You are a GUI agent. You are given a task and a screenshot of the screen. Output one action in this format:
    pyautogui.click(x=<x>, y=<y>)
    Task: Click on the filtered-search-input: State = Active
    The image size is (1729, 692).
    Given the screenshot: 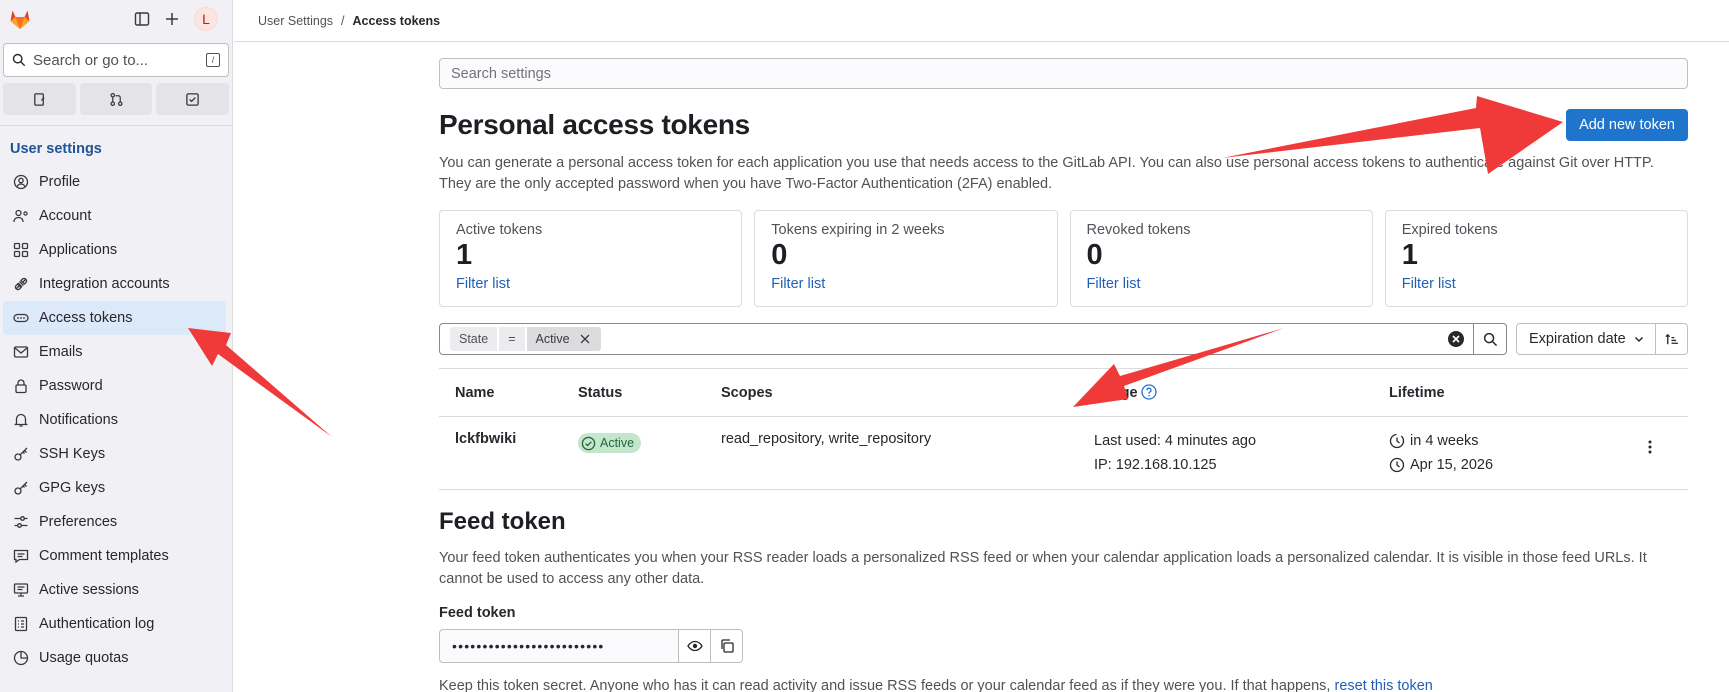 What is the action you would take?
    pyautogui.click(x=956, y=339)
    